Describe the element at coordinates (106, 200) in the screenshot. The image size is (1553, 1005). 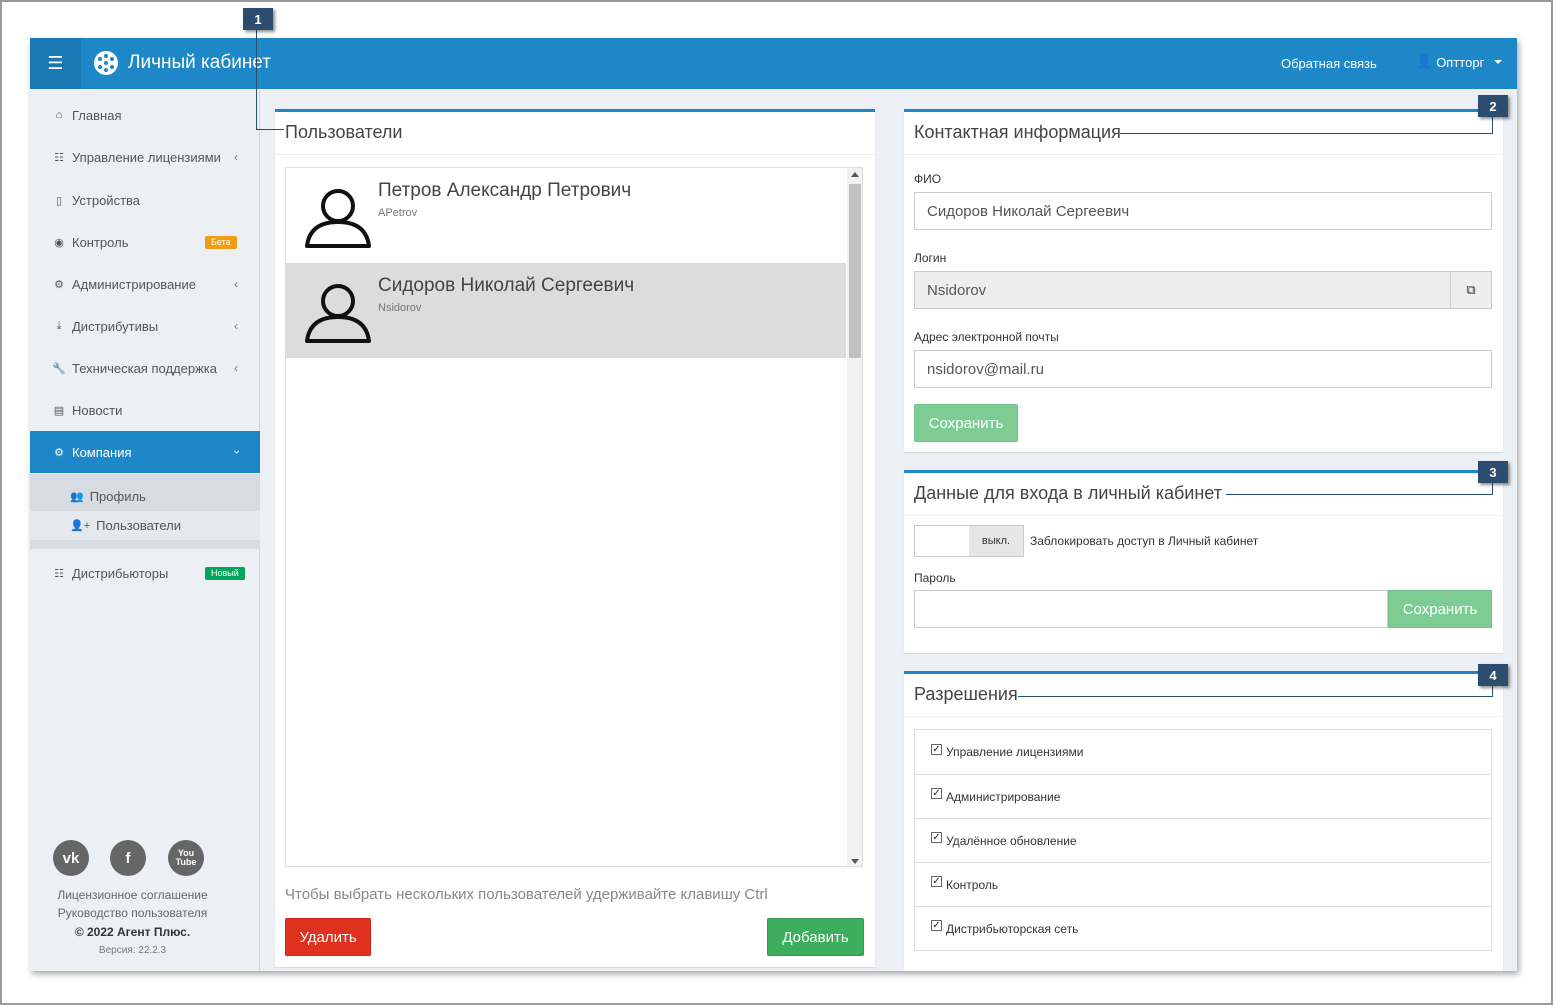
I see `sidebar-item-label: Устройства` at that location.